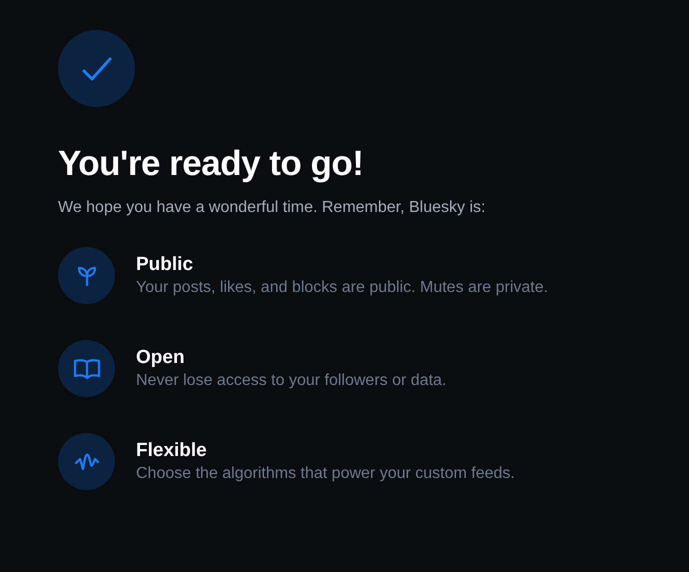 The height and width of the screenshot is (572, 689). Describe the element at coordinates (291, 381) in the screenshot. I see `feature-description: Never lose access to your followers or data.` at that location.